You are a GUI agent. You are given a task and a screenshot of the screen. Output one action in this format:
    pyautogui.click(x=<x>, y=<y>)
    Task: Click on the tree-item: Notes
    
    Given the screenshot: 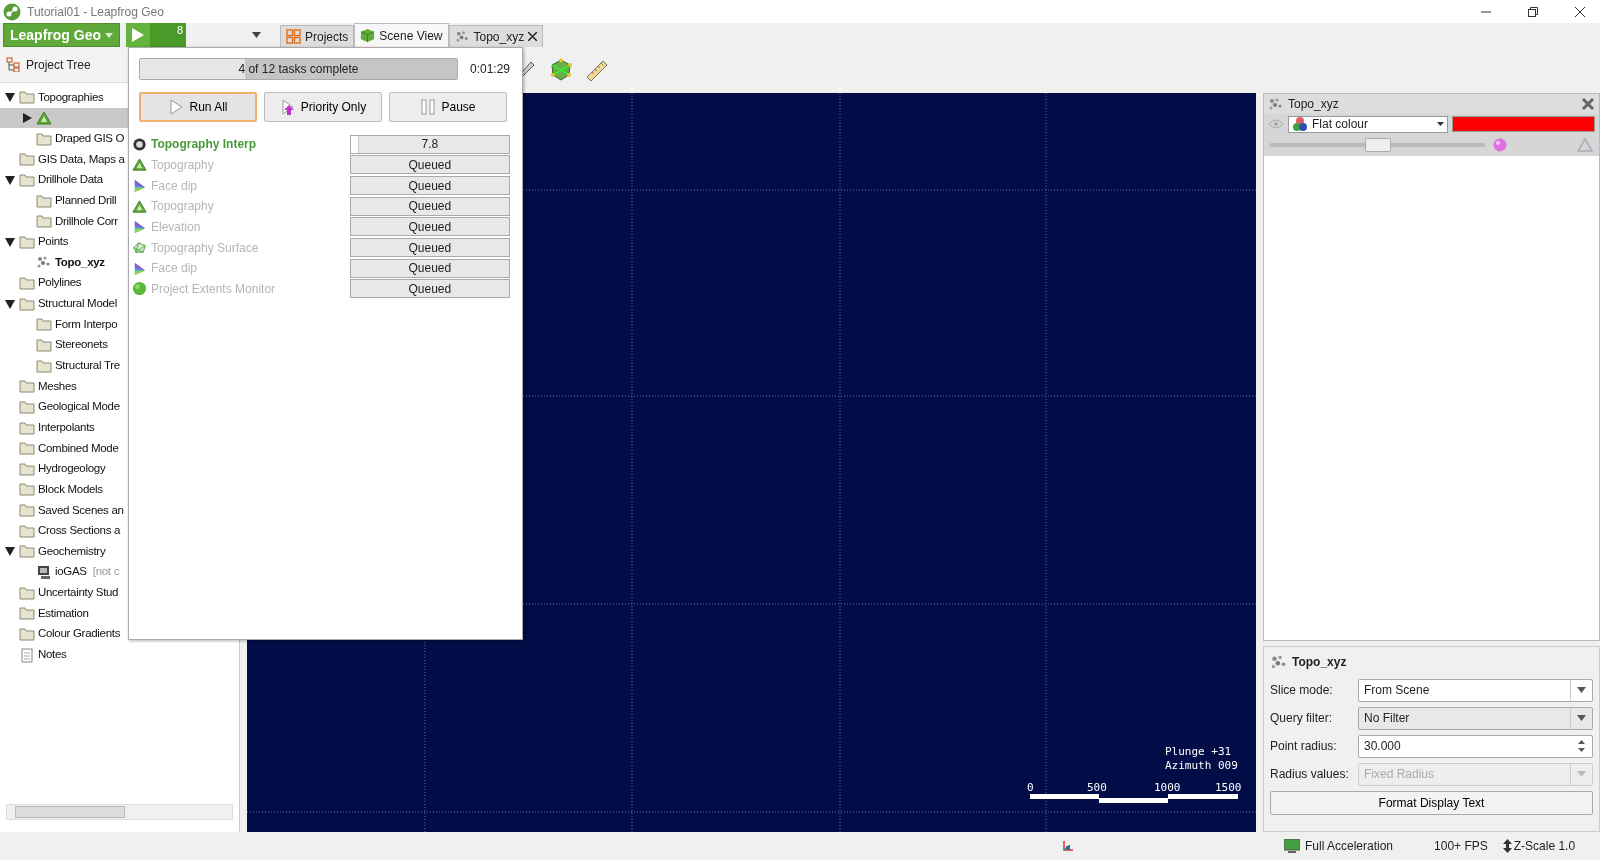 What is the action you would take?
    pyautogui.click(x=119, y=654)
    